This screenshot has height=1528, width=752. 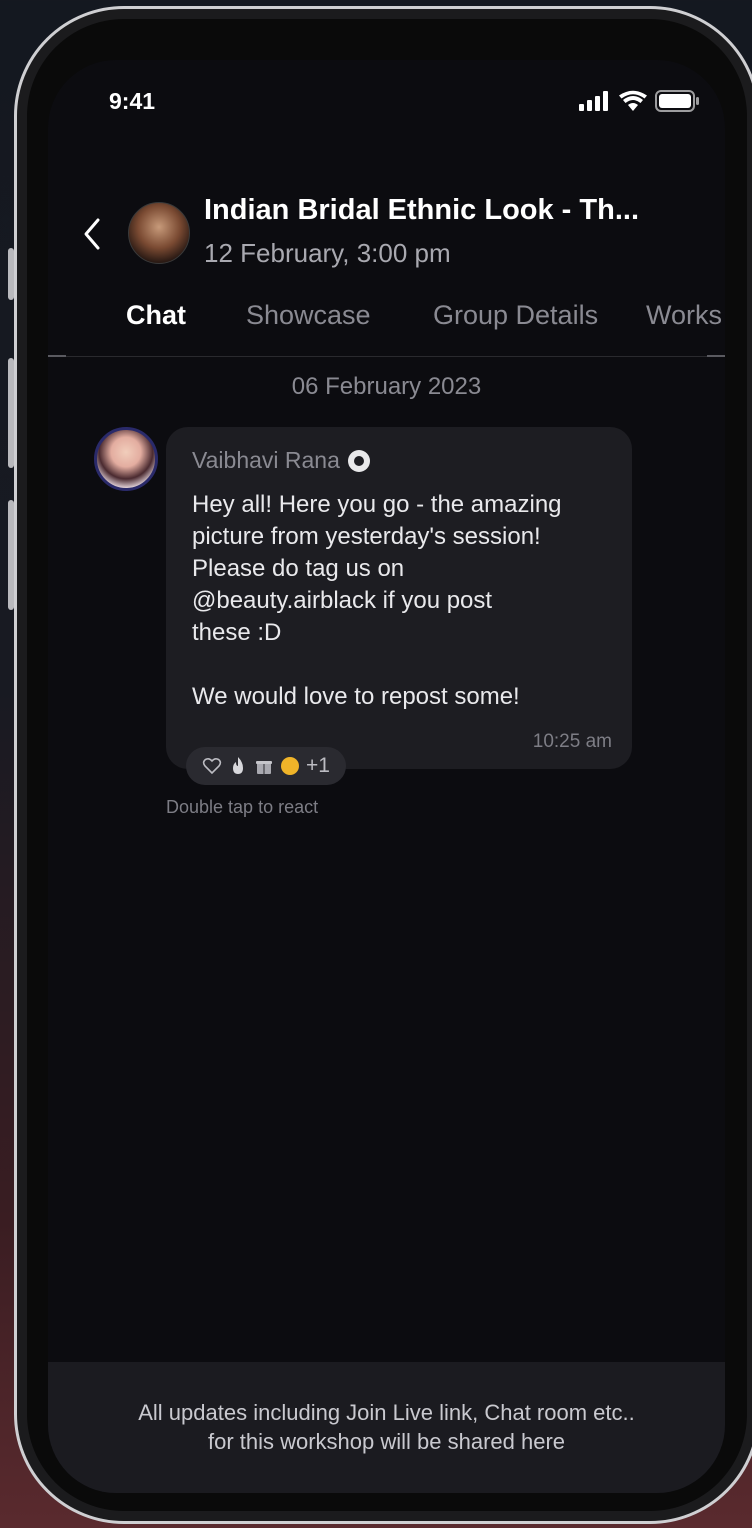 I want to click on sender-name: Vaibhavi Rana, so click(x=266, y=460).